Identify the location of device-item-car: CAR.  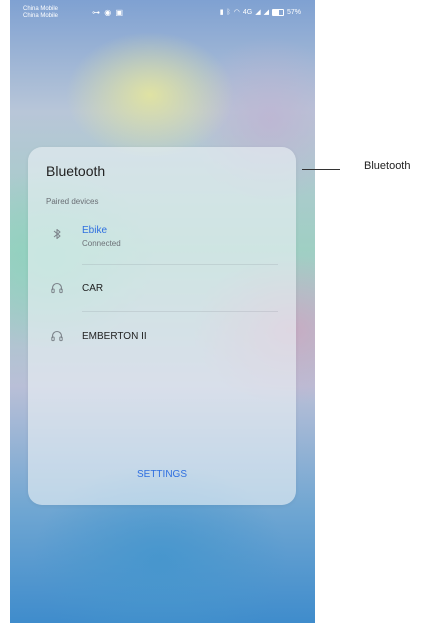
(162, 293).